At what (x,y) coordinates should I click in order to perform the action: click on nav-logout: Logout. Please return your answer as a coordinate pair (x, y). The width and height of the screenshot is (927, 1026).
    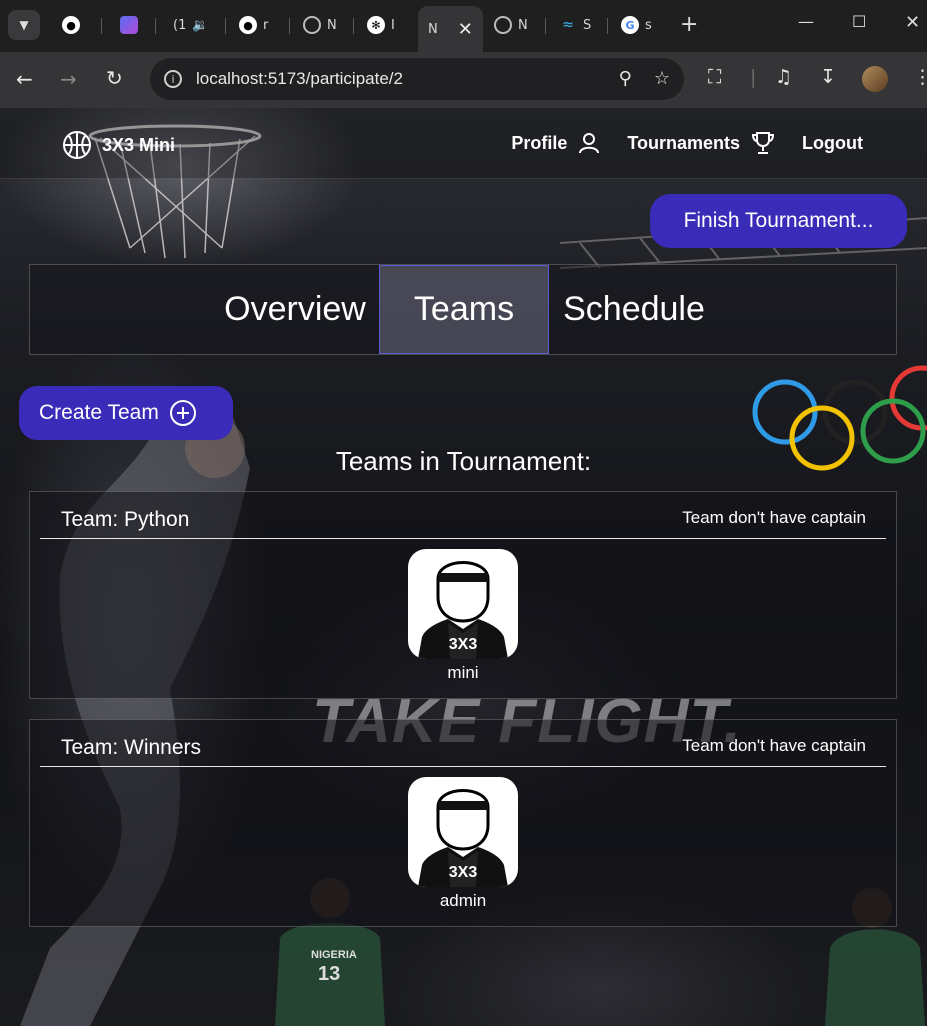
    Looking at the image, I should click on (832, 143).